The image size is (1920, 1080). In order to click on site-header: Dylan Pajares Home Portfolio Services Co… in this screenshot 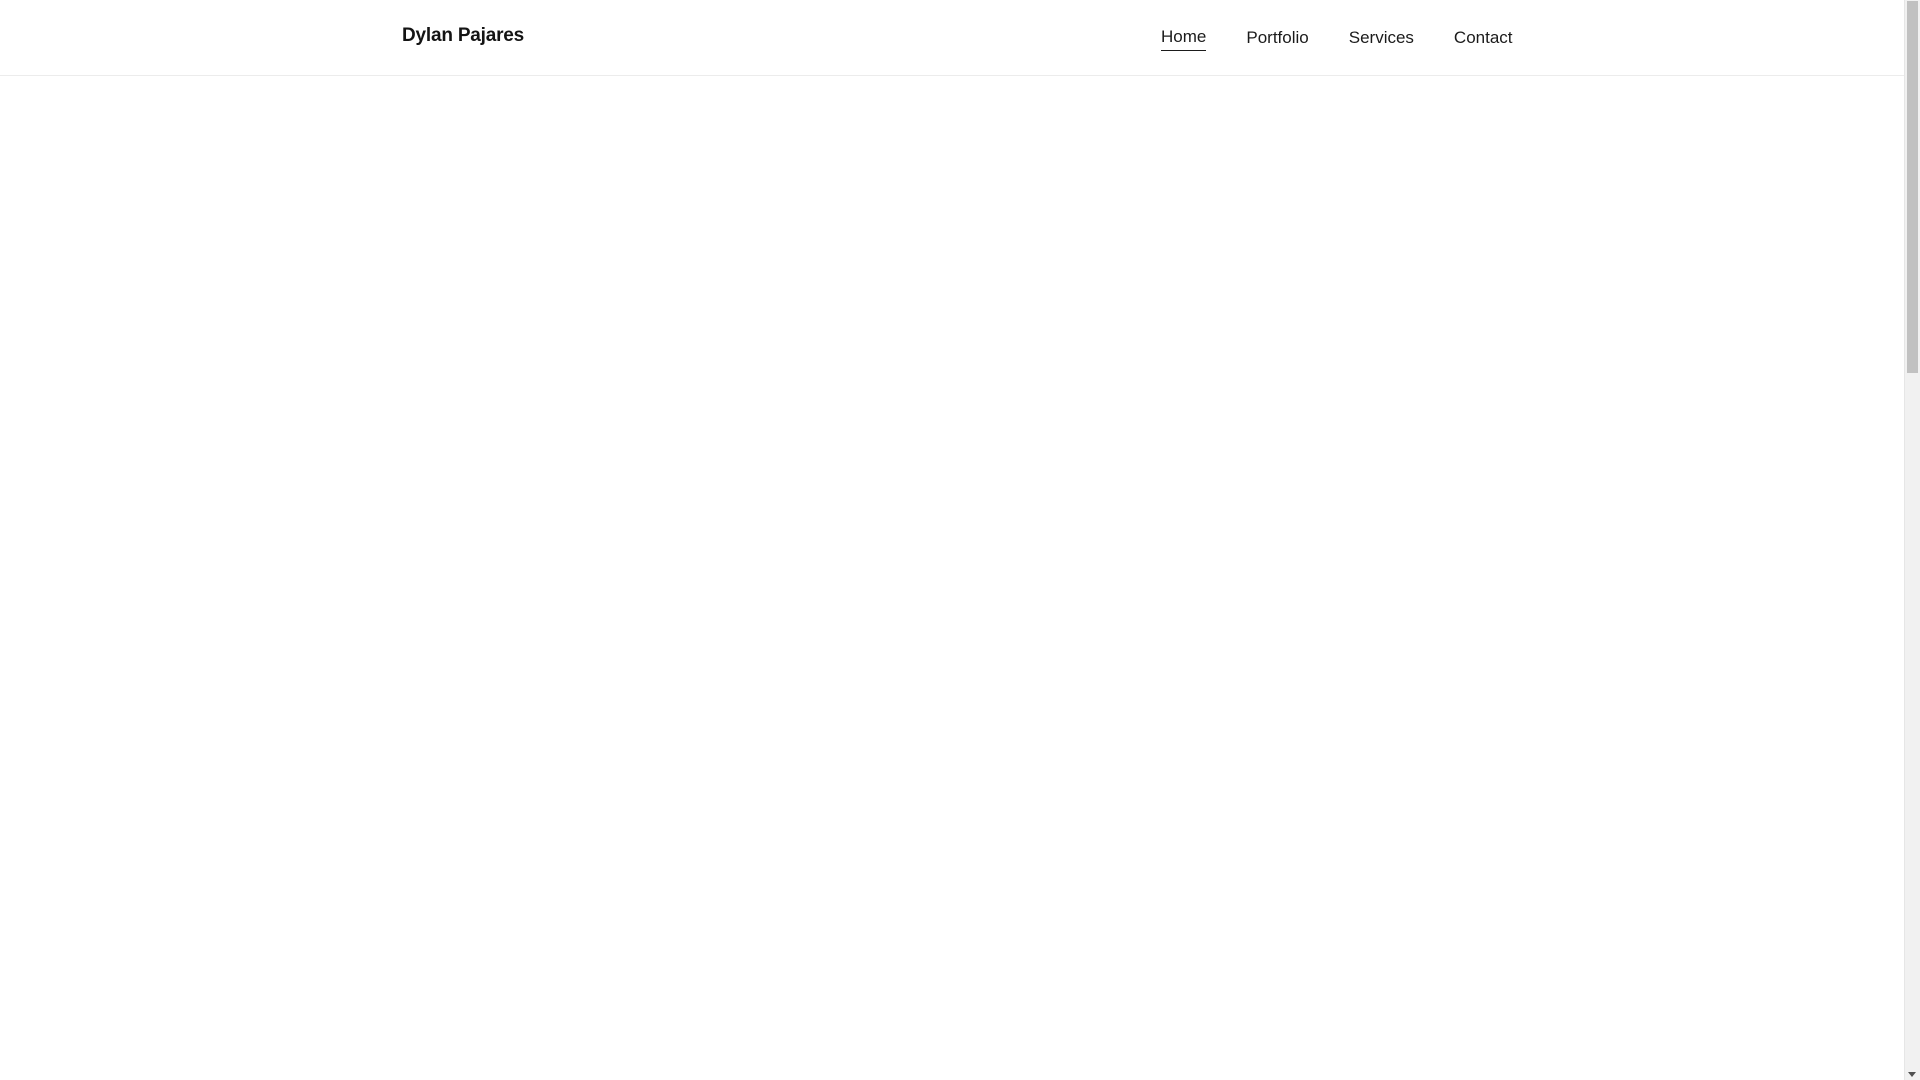, I will do `click(952, 38)`.